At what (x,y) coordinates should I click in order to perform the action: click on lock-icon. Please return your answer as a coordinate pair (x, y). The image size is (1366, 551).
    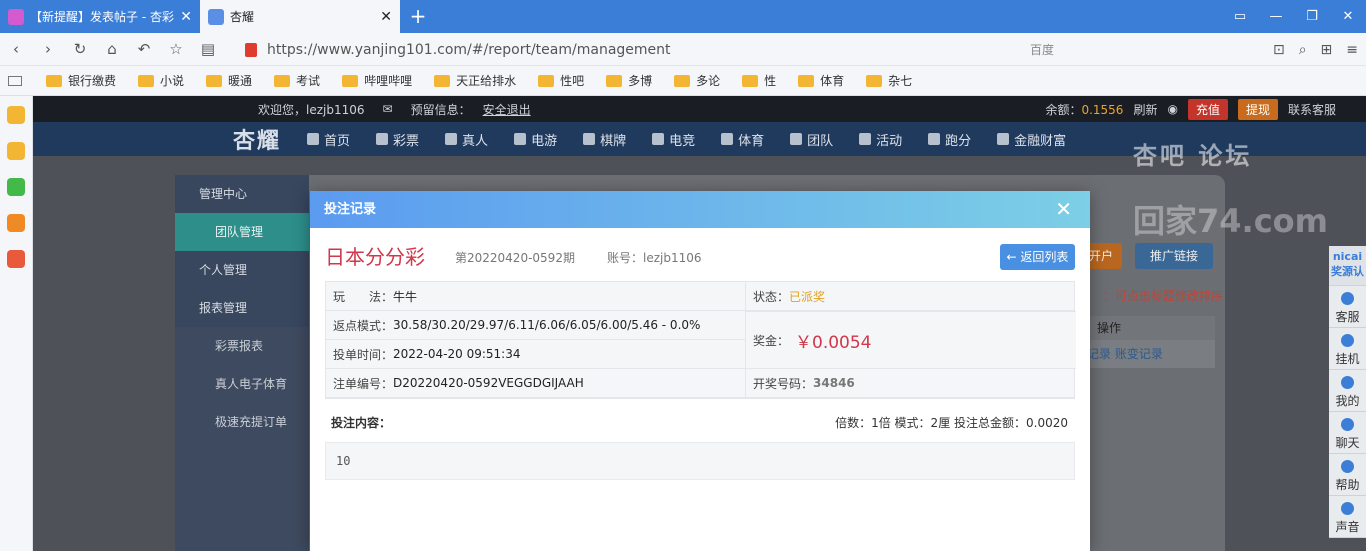
    Looking at the image, I should click on (251, 49).